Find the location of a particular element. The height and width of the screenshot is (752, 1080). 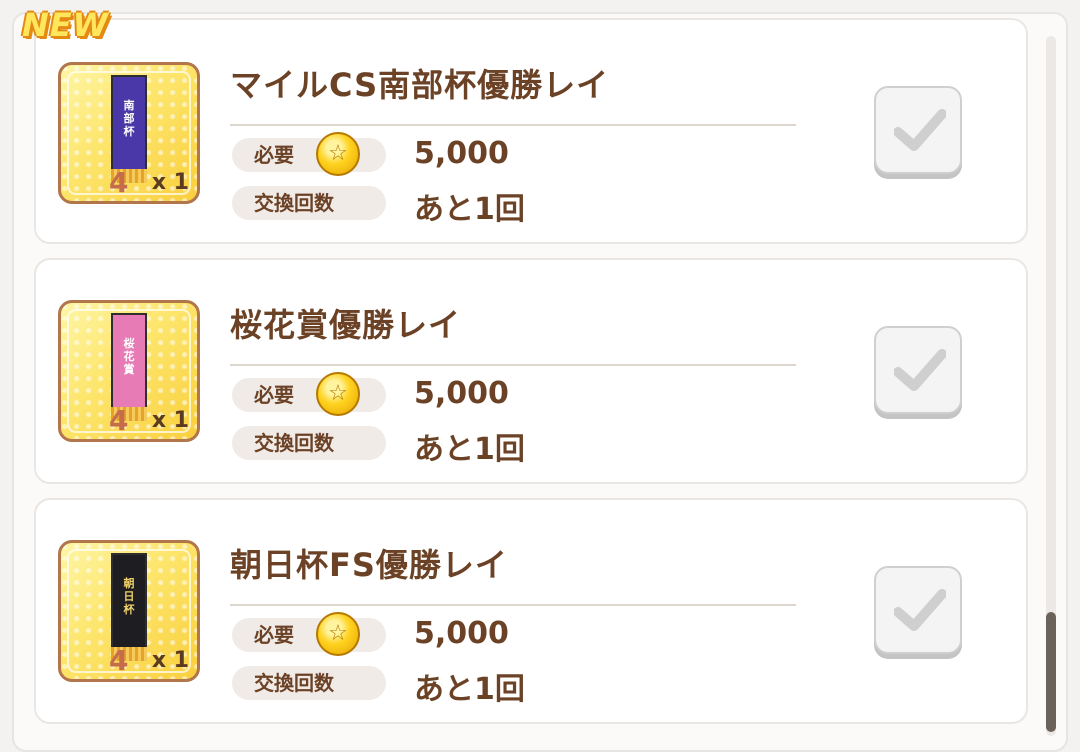

item-thumbnail: 朝日杯 4 x 1 is located at coordinates (129, 611).